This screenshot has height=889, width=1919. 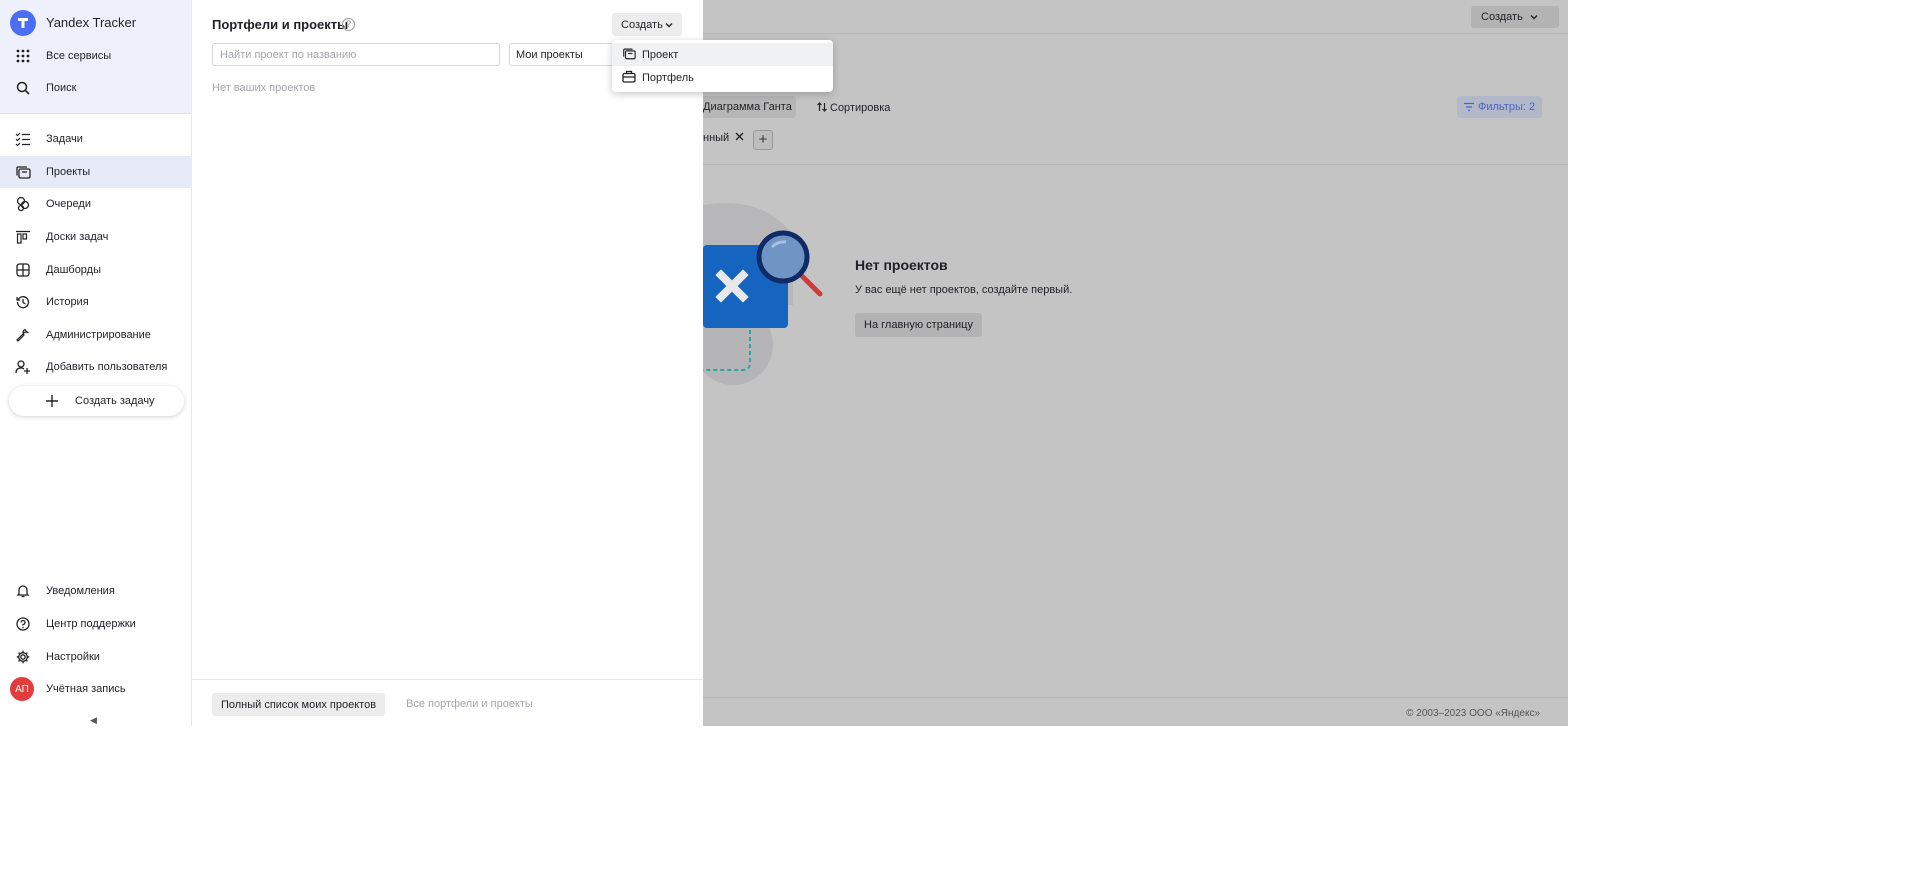 I want to click on sidebar-item-label: Проекты, so click(x=68, y=172).